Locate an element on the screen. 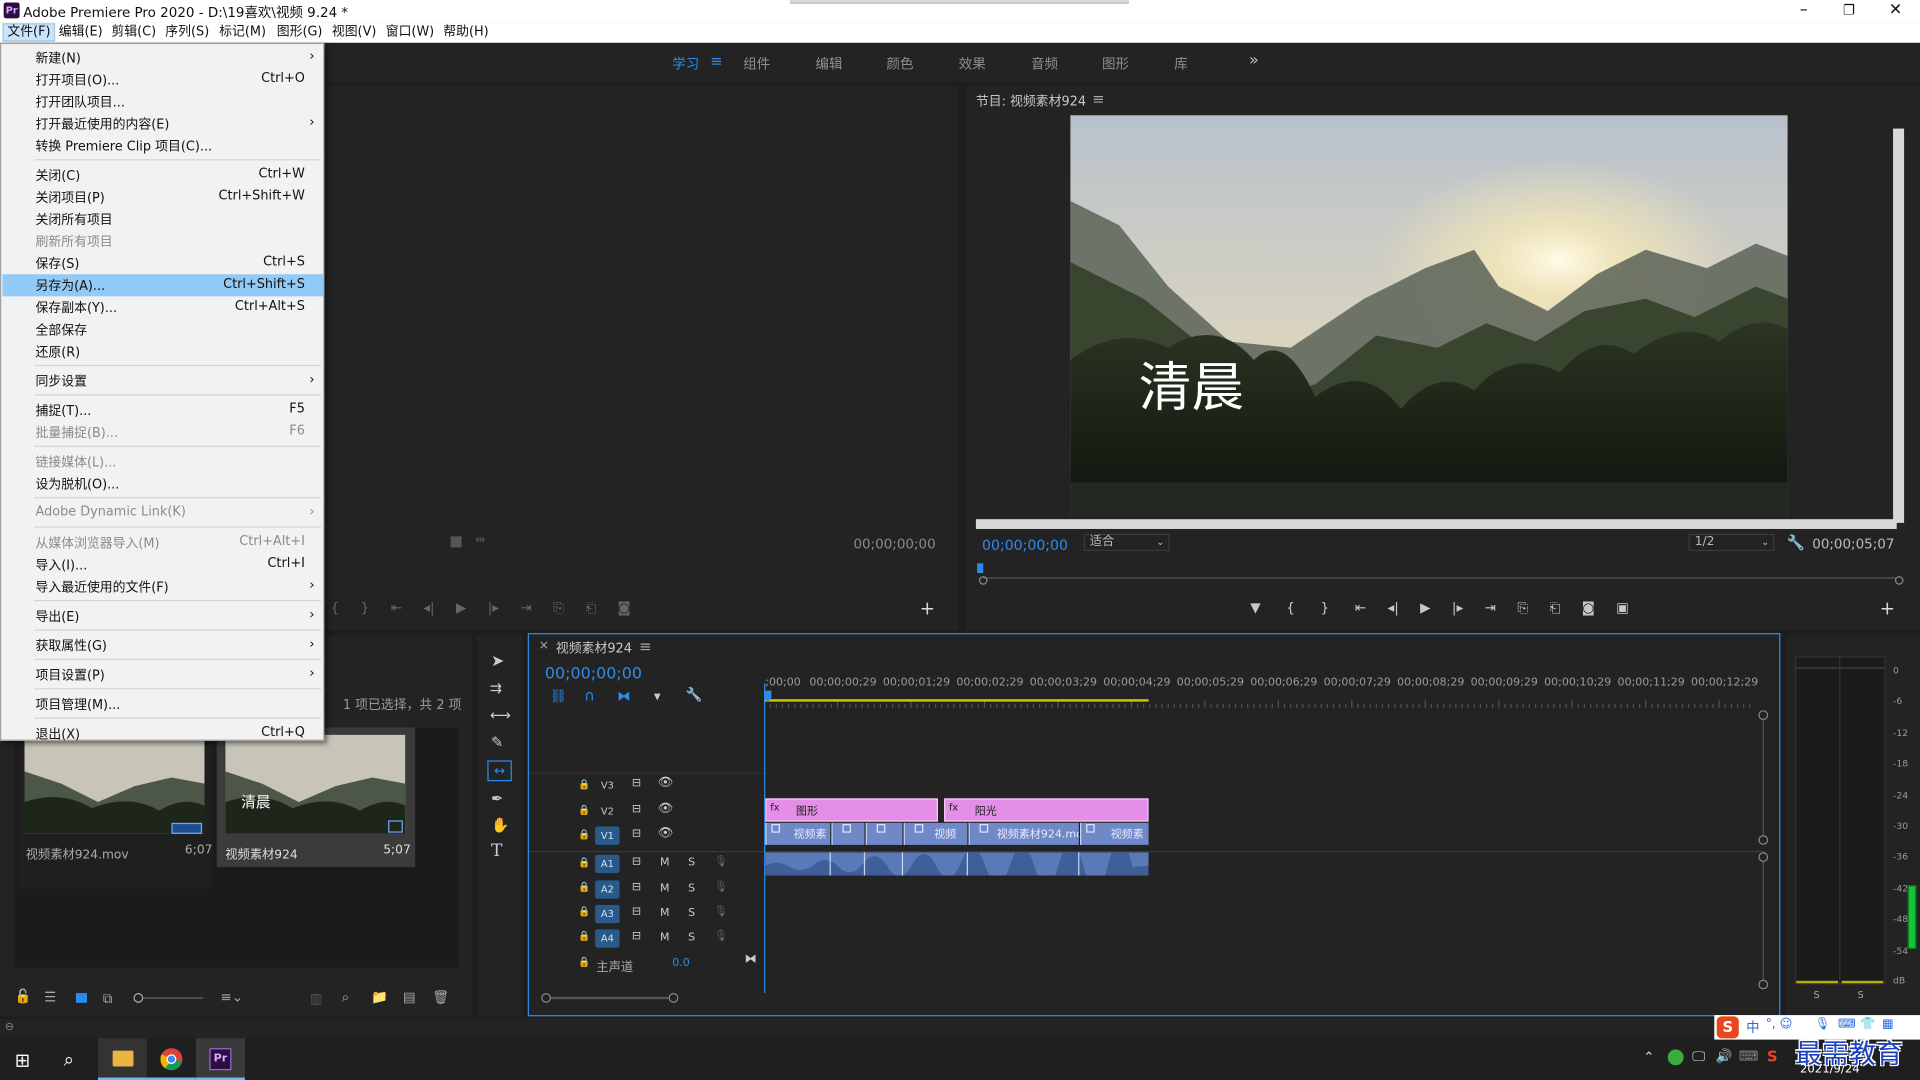 The width and height of the screenshot is (1920, 1080). lock-icon: 🔓 is located at coordinates (23, 996).